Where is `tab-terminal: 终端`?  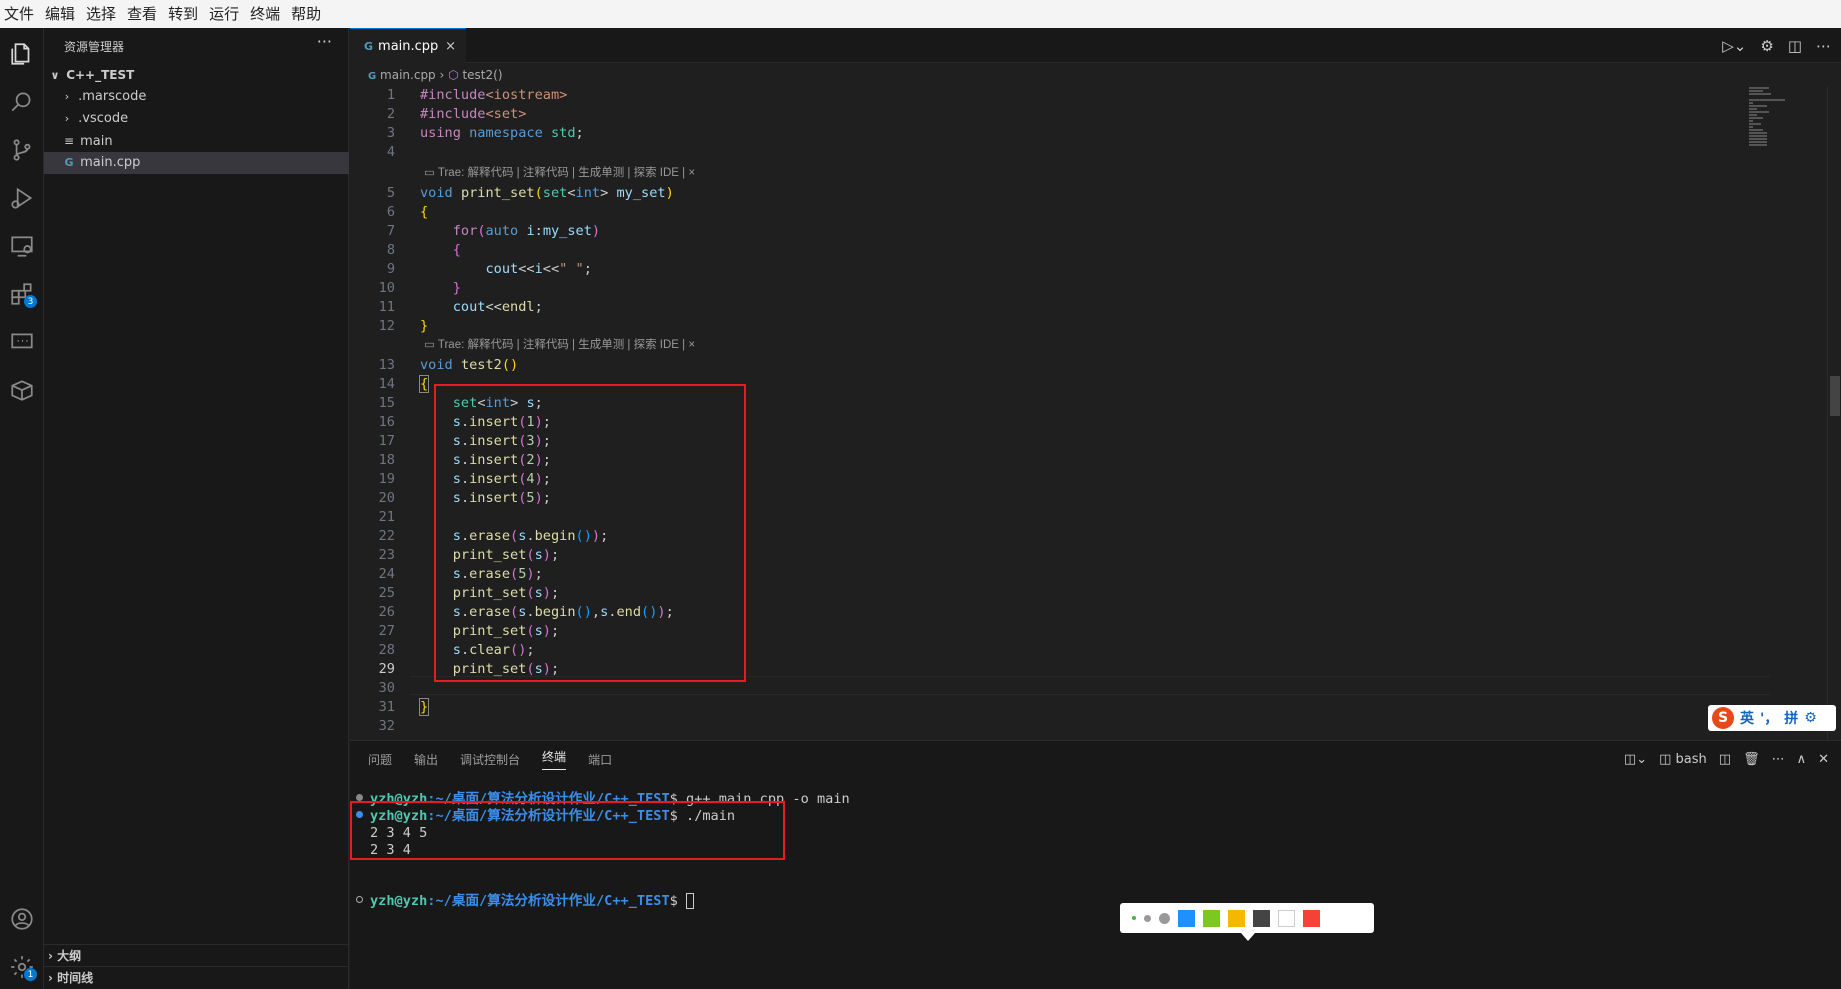
tab-terminal: 终端 is located at coordinates (554, 759).